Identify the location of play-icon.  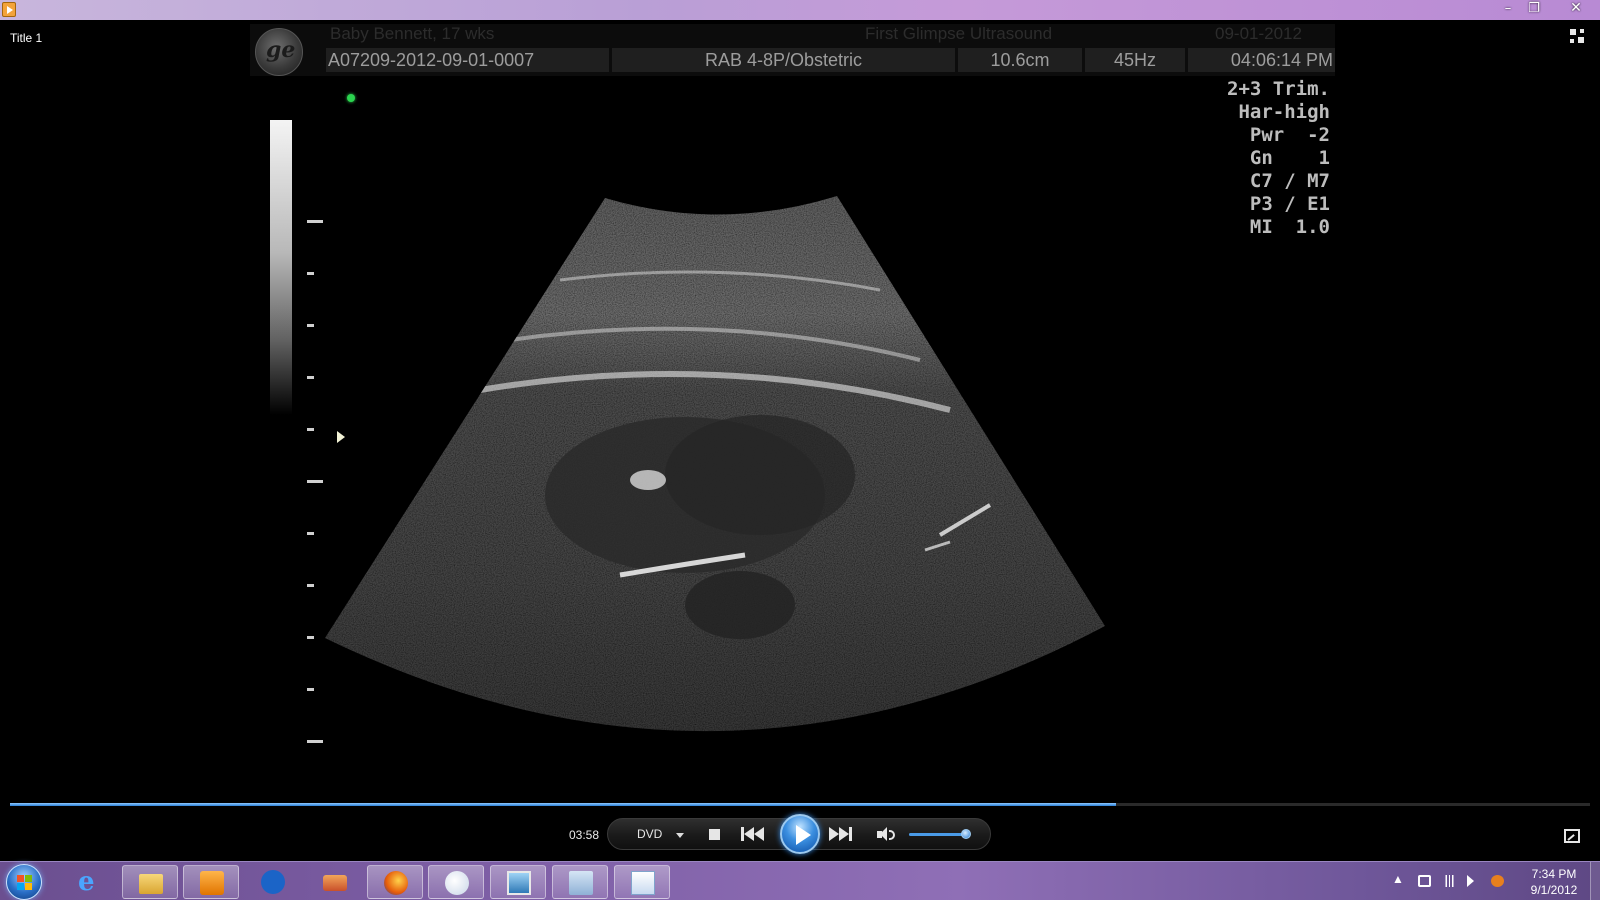
(800, 834).